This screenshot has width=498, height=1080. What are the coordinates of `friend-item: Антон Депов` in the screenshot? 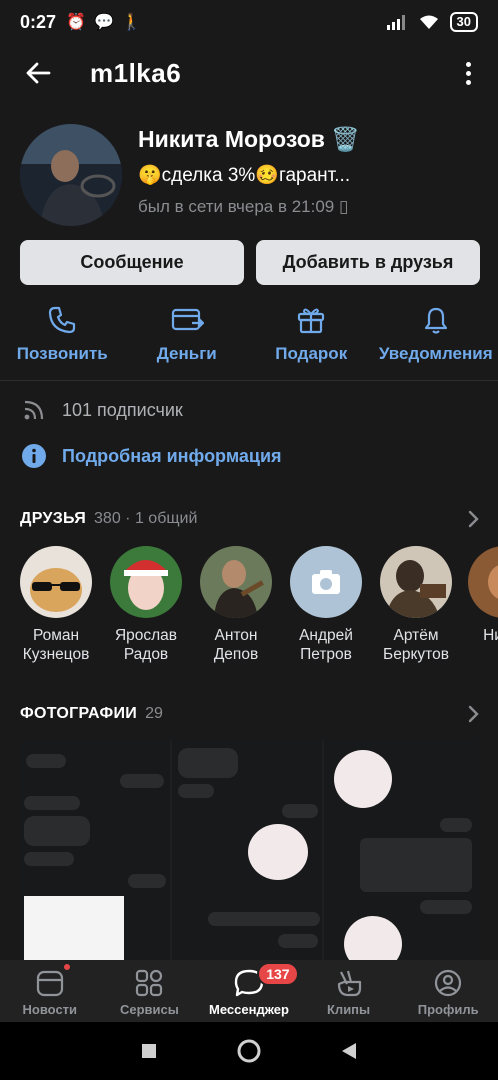 It's located at (236, 605).